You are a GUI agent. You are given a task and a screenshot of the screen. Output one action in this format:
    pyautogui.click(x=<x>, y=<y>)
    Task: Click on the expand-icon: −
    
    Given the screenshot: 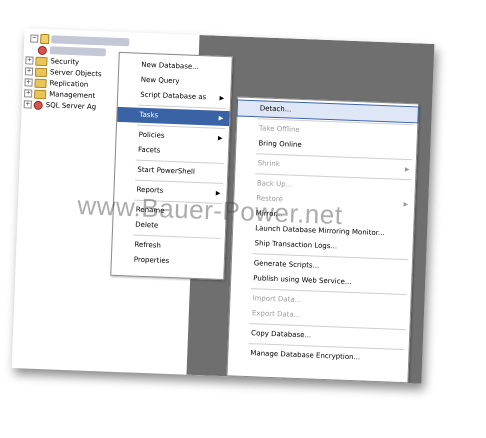 What is the action you would take?
    pyautogui.click(x=34, y=38)
    